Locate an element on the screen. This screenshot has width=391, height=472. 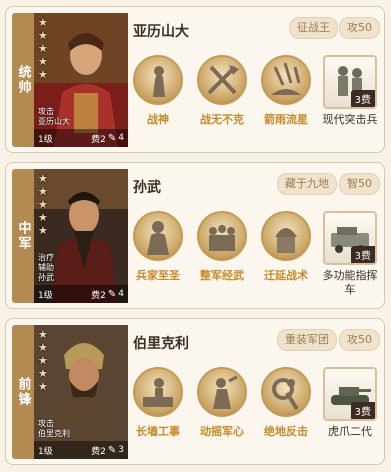
unit-label: 现代突击兵 is located at coordinates (350, 119).